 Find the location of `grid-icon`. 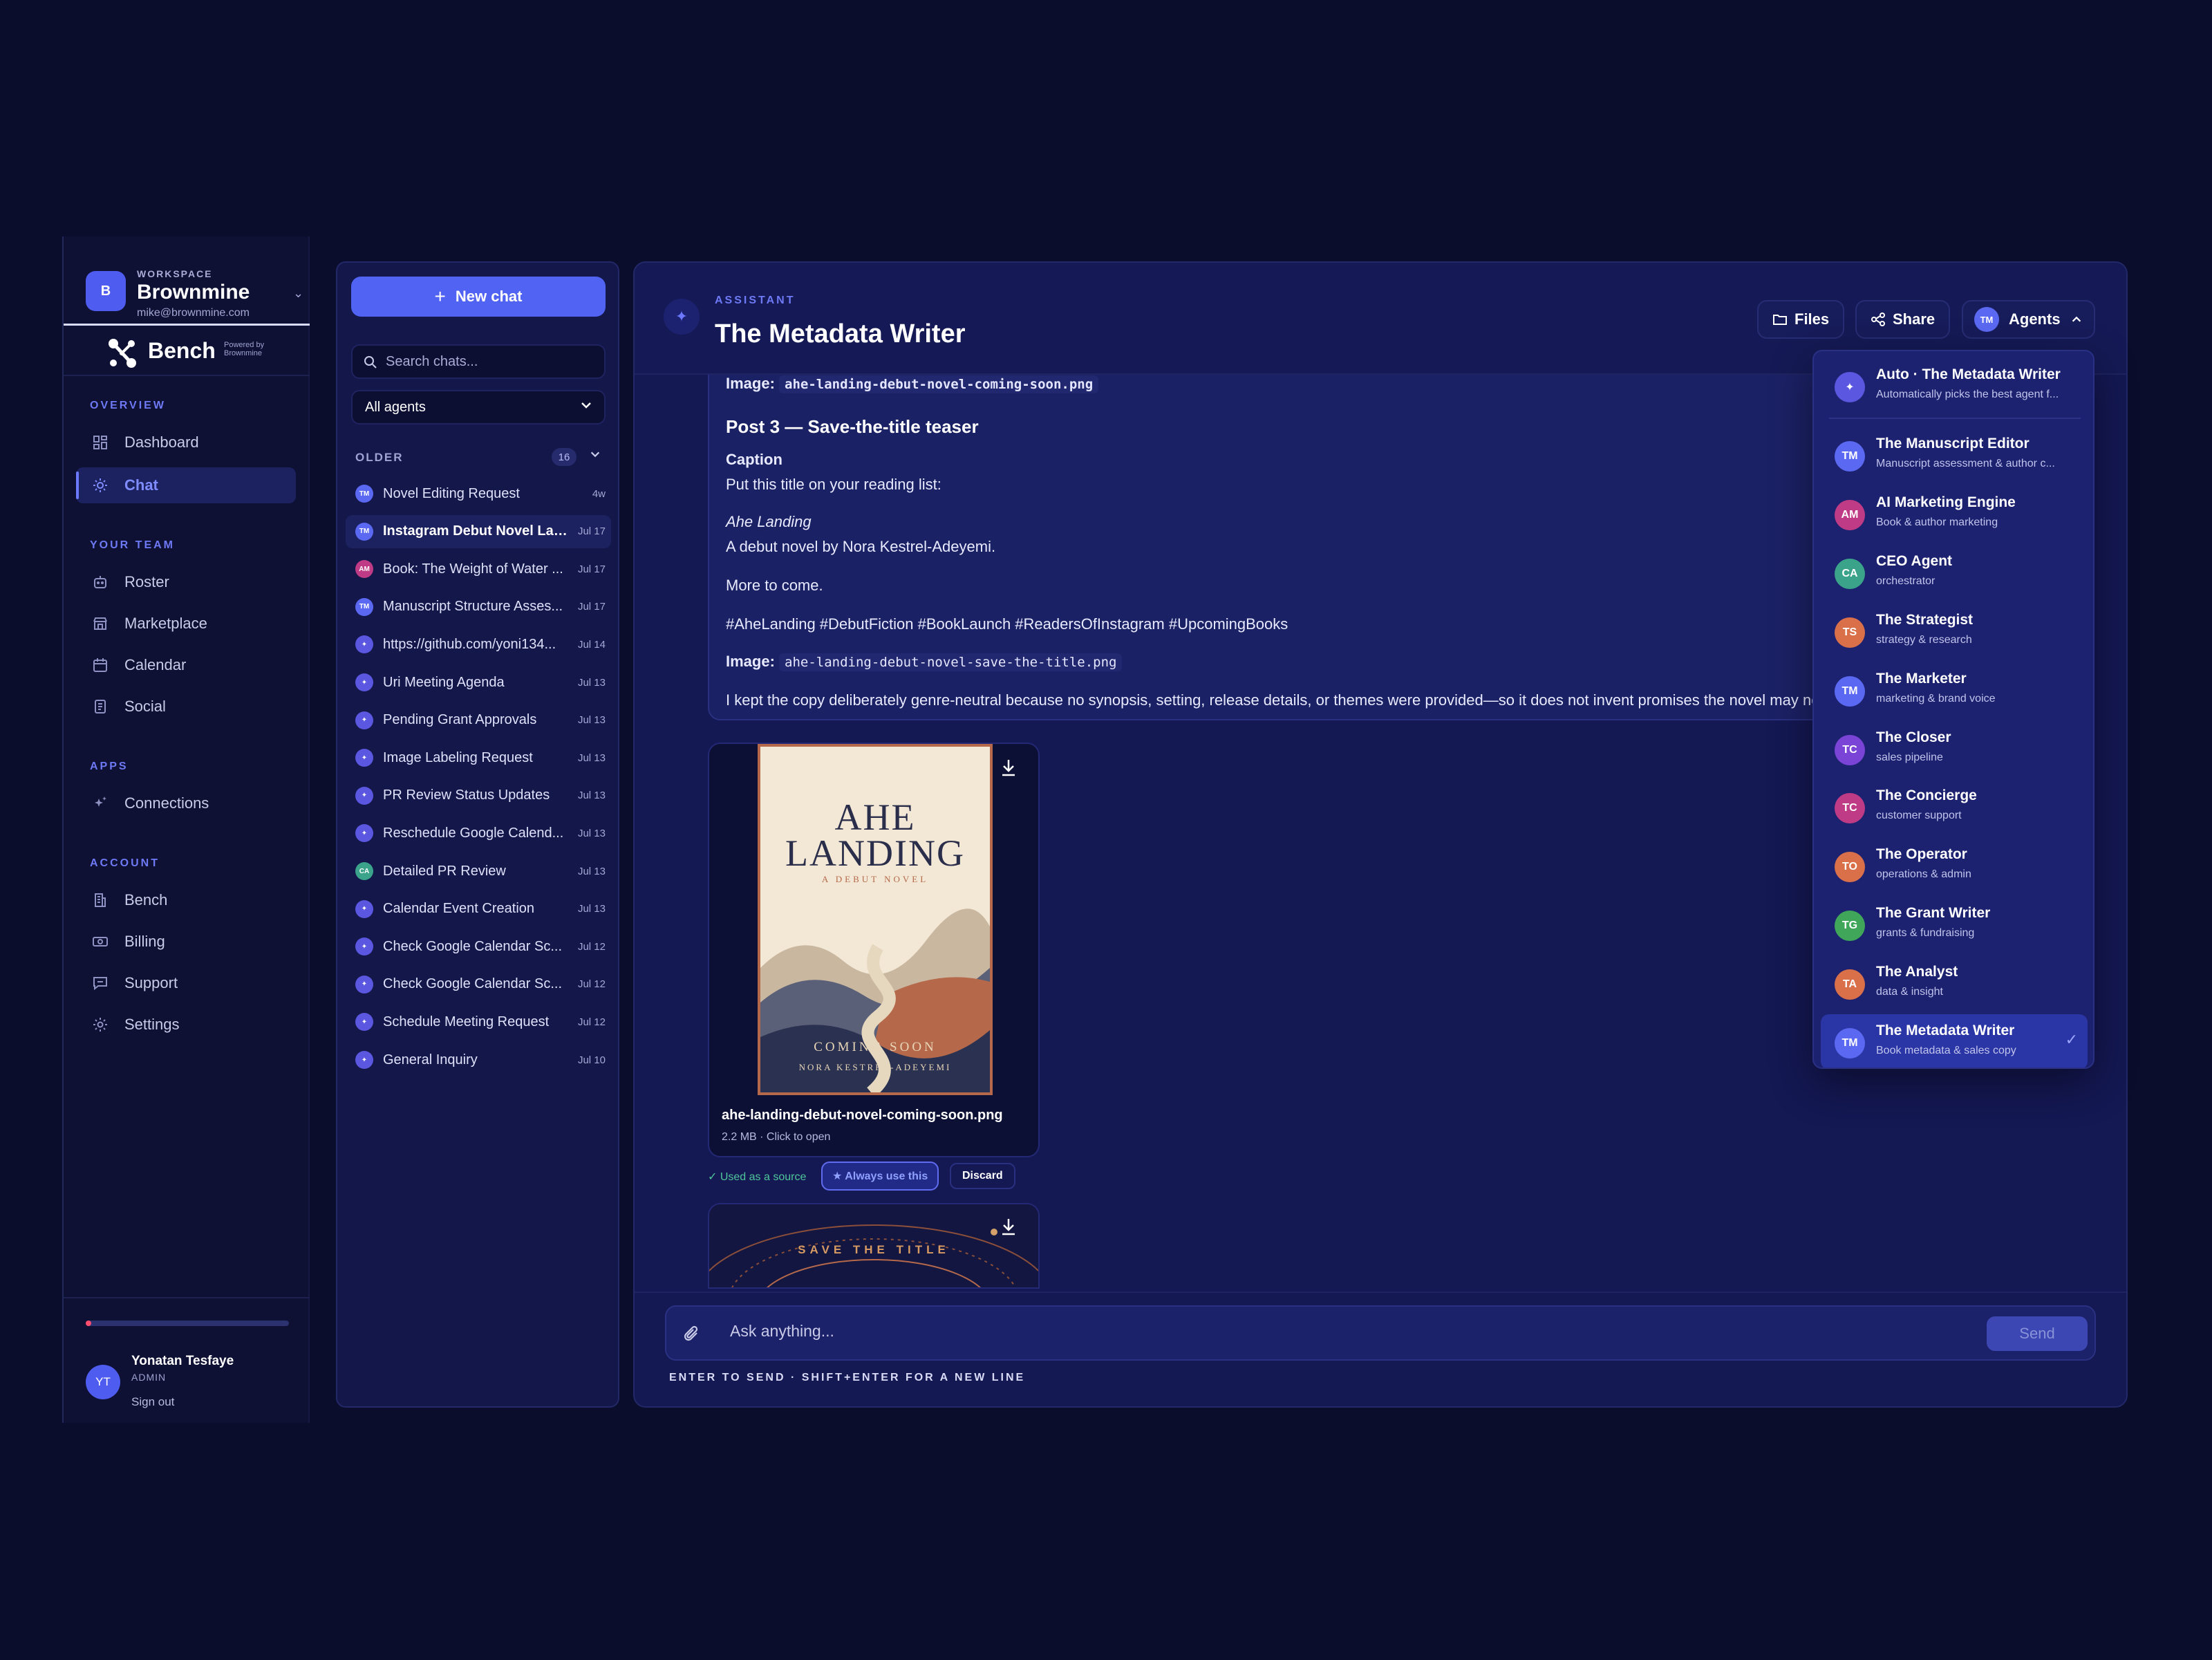

grid-icon is located at coordinates (100, 442).